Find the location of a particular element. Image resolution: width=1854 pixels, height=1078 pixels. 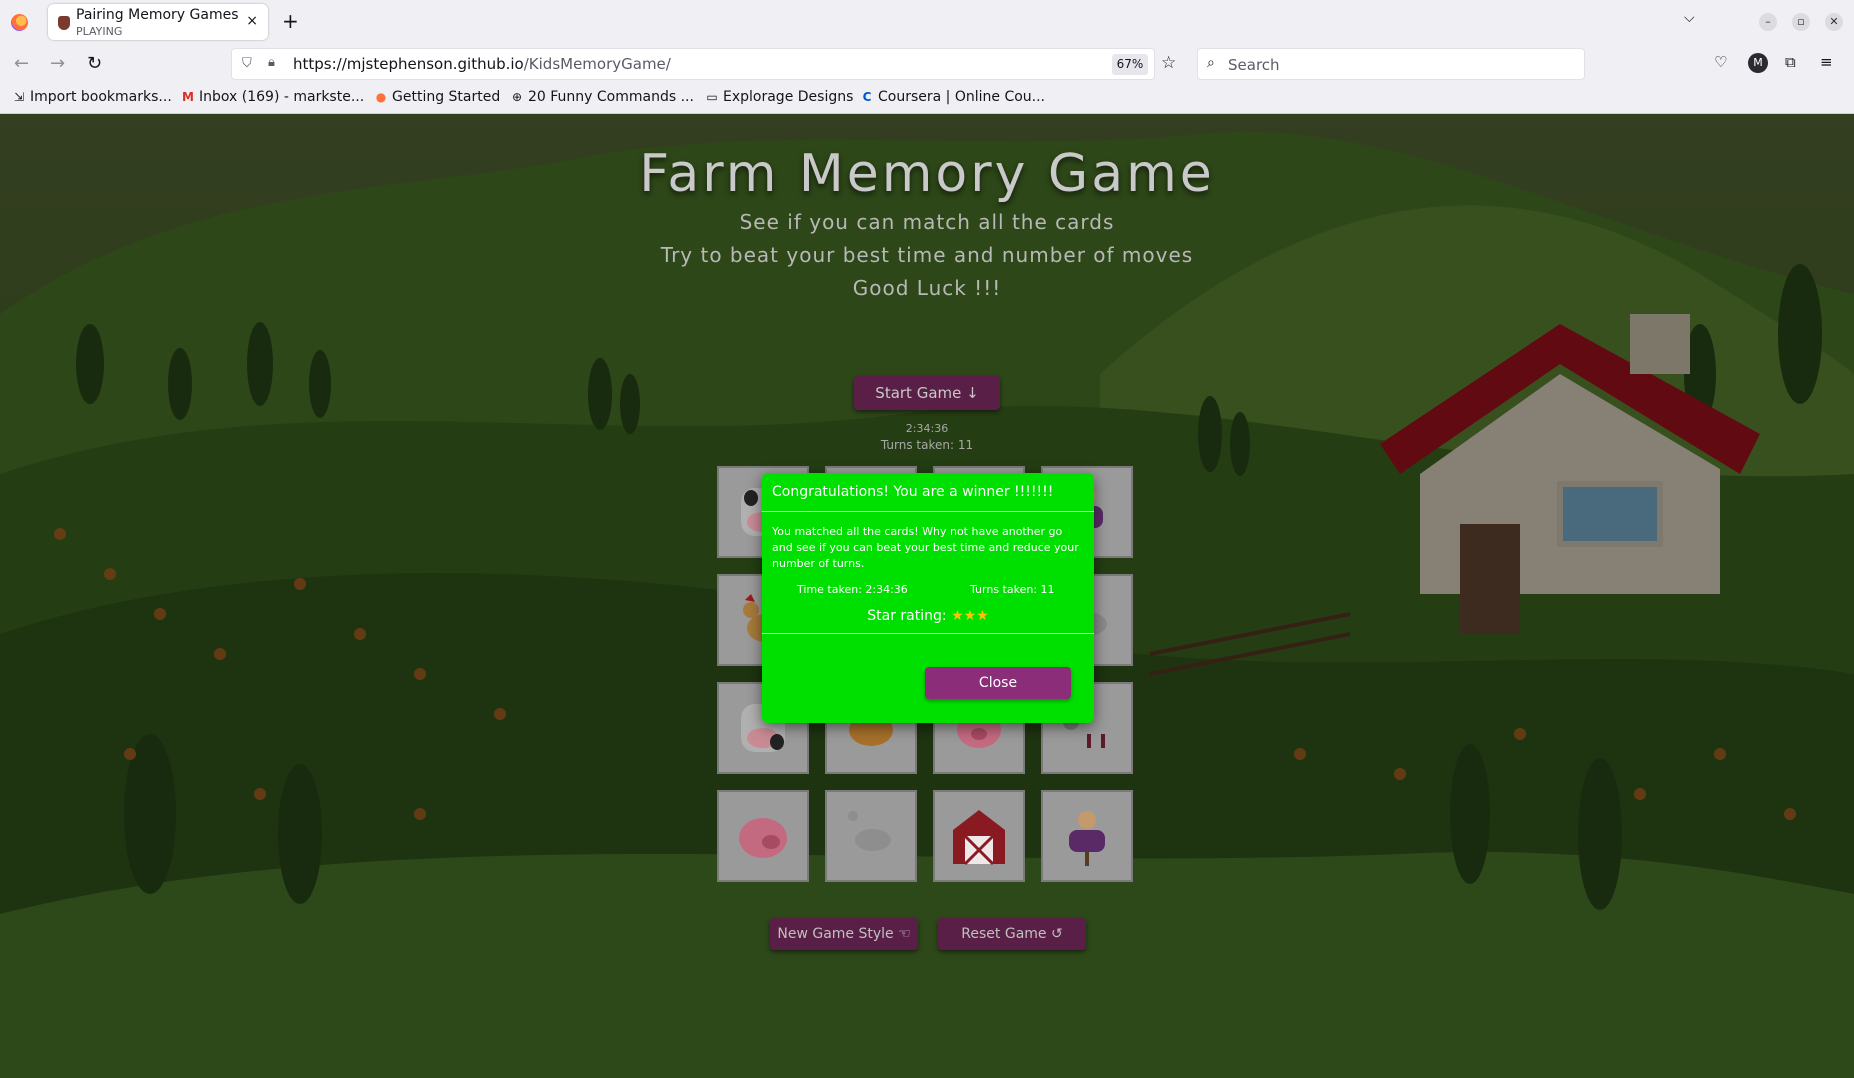

tab-bar: Pairing Memory Games PLAYING × + ⌵ – ▫ ✕ is located at coordinates (927, 22).